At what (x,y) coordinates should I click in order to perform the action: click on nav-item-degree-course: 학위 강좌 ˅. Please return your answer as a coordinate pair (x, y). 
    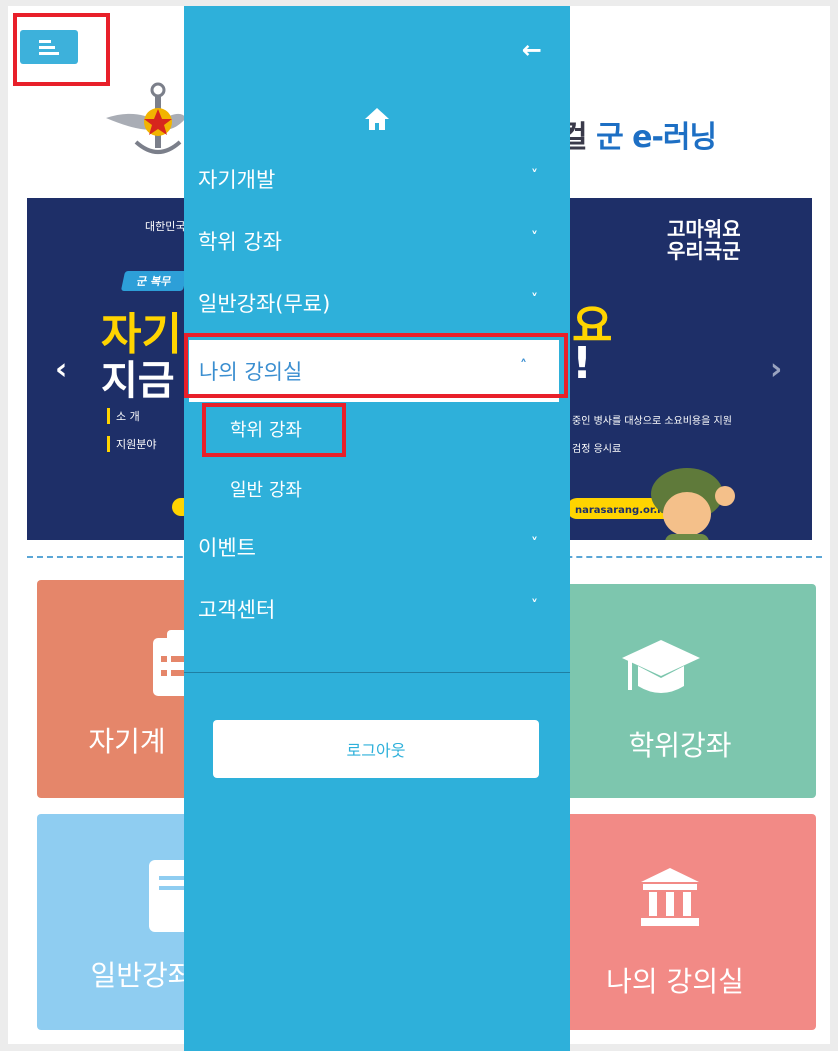
    Looking at the image, I should click on (377, 241).